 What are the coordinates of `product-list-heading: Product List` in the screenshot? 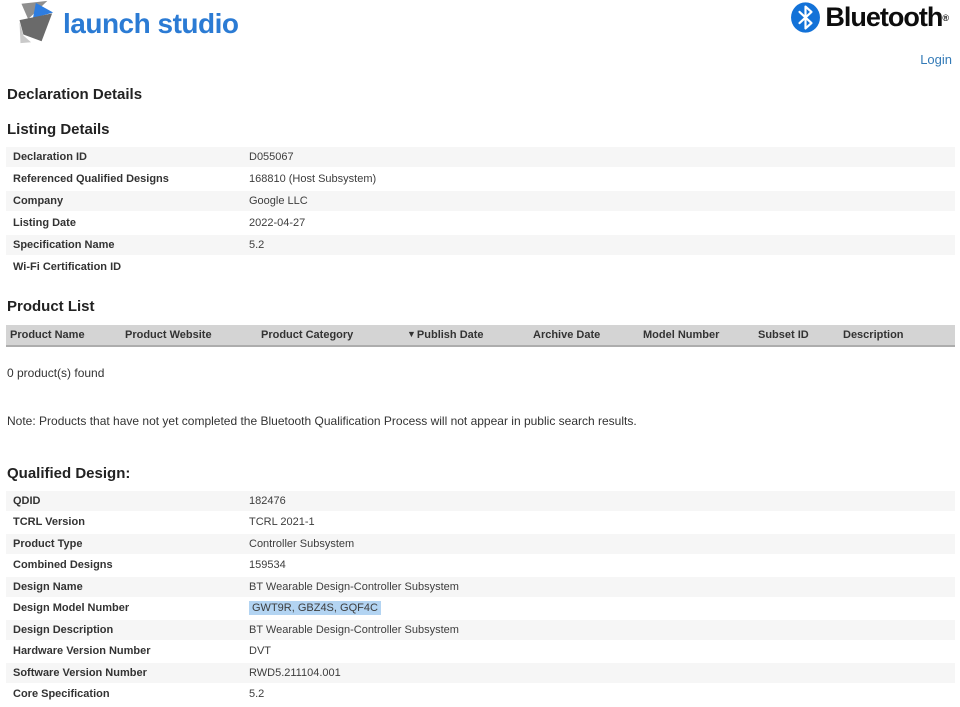 It's located at (51, 306).